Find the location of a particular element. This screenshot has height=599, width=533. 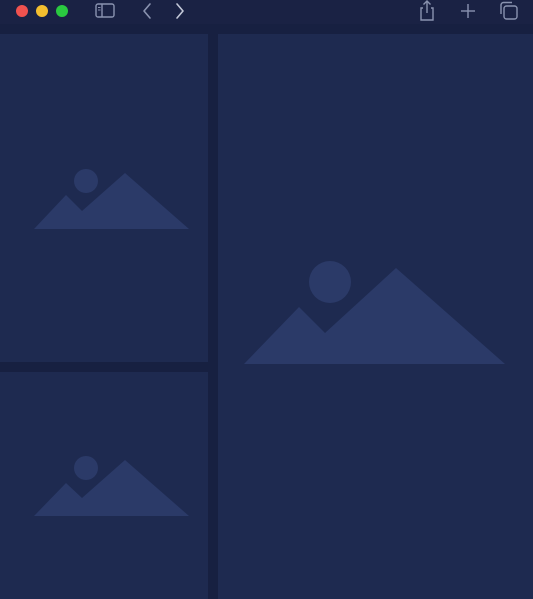

minimize-window-button is located at coordinates (42, 11).